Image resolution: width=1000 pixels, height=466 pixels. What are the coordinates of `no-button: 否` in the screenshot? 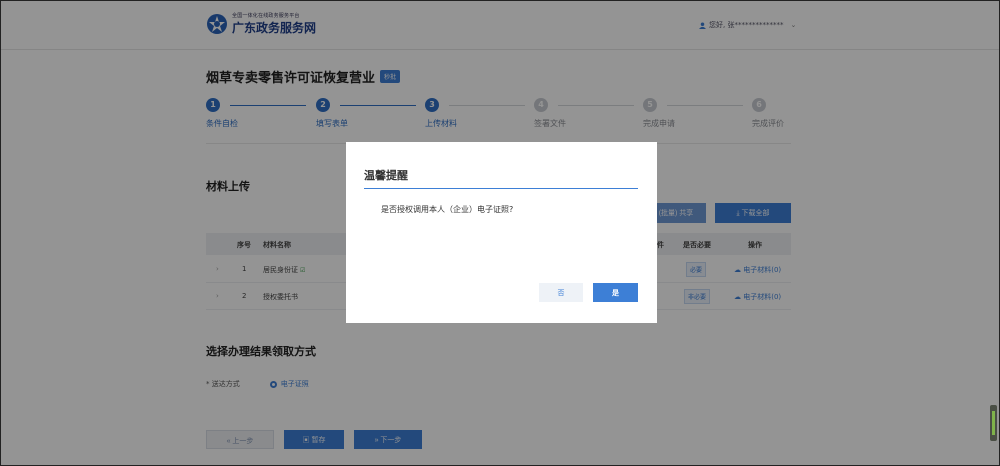 It's located at (561, 292).